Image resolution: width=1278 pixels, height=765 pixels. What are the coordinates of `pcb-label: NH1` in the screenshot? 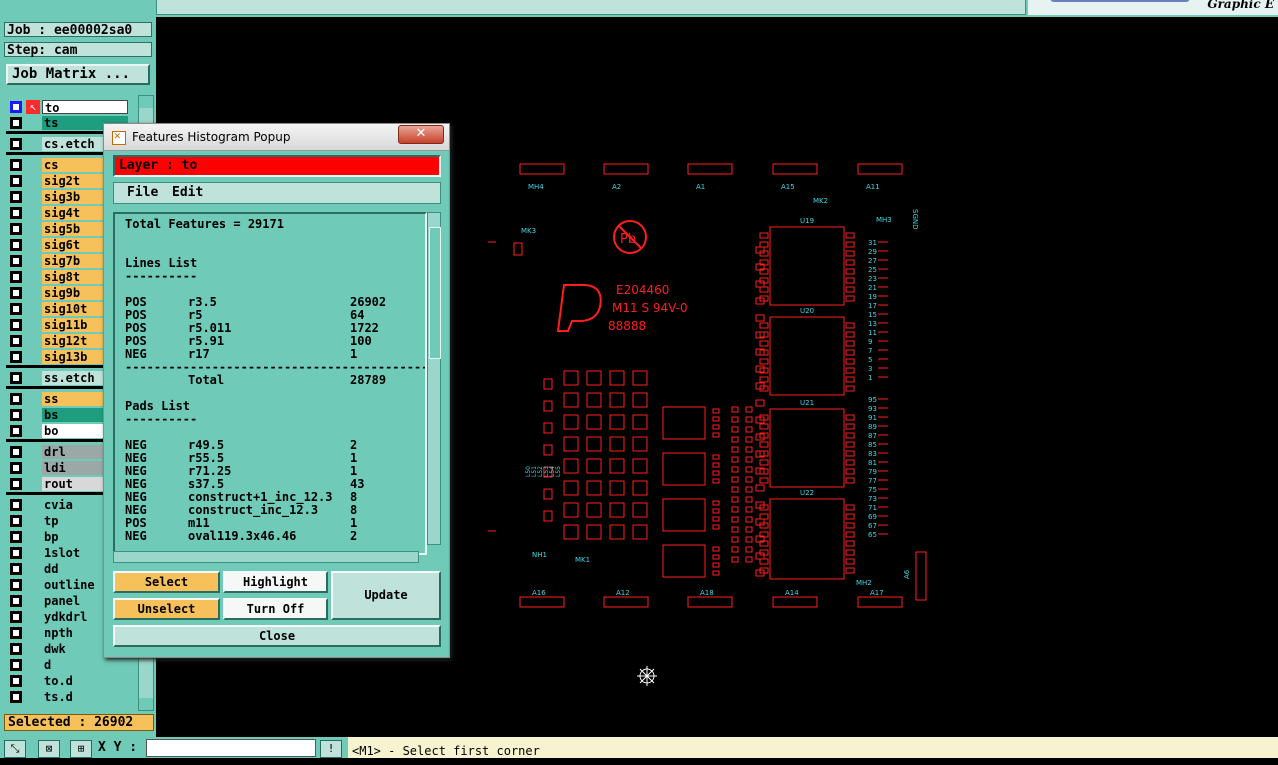 It's located at (539, 555).